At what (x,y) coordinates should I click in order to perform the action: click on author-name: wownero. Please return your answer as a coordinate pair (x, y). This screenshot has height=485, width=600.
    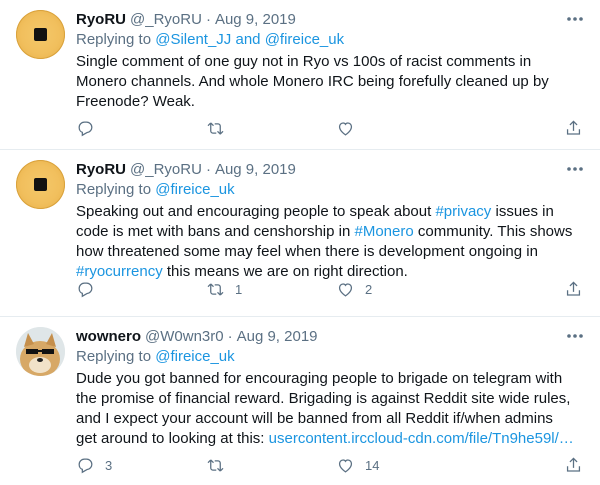
    Looking at the image, I should click on (108, 337).